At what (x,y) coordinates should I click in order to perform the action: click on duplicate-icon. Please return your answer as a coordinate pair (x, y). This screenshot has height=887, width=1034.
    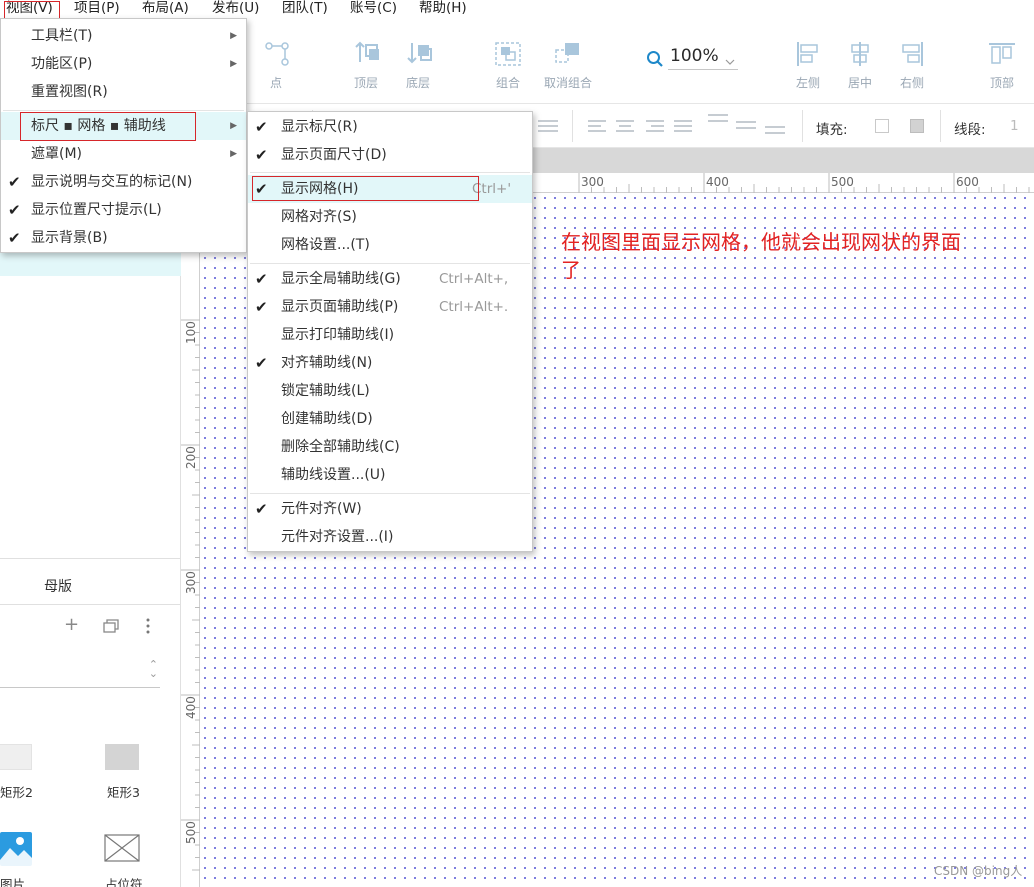
    Looking at the image, I should click on (111, 626).